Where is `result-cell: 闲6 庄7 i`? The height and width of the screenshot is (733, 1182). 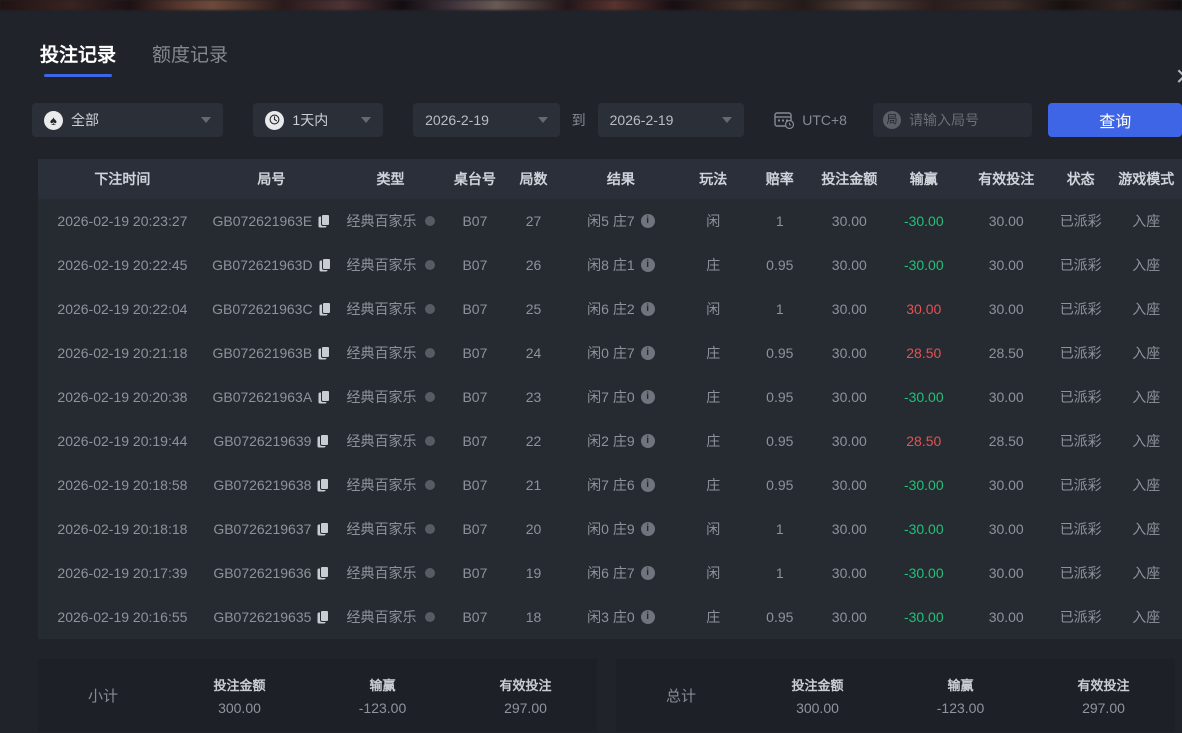 result-cell: 闲6 庄7 i is located at coordinates (620, 573).